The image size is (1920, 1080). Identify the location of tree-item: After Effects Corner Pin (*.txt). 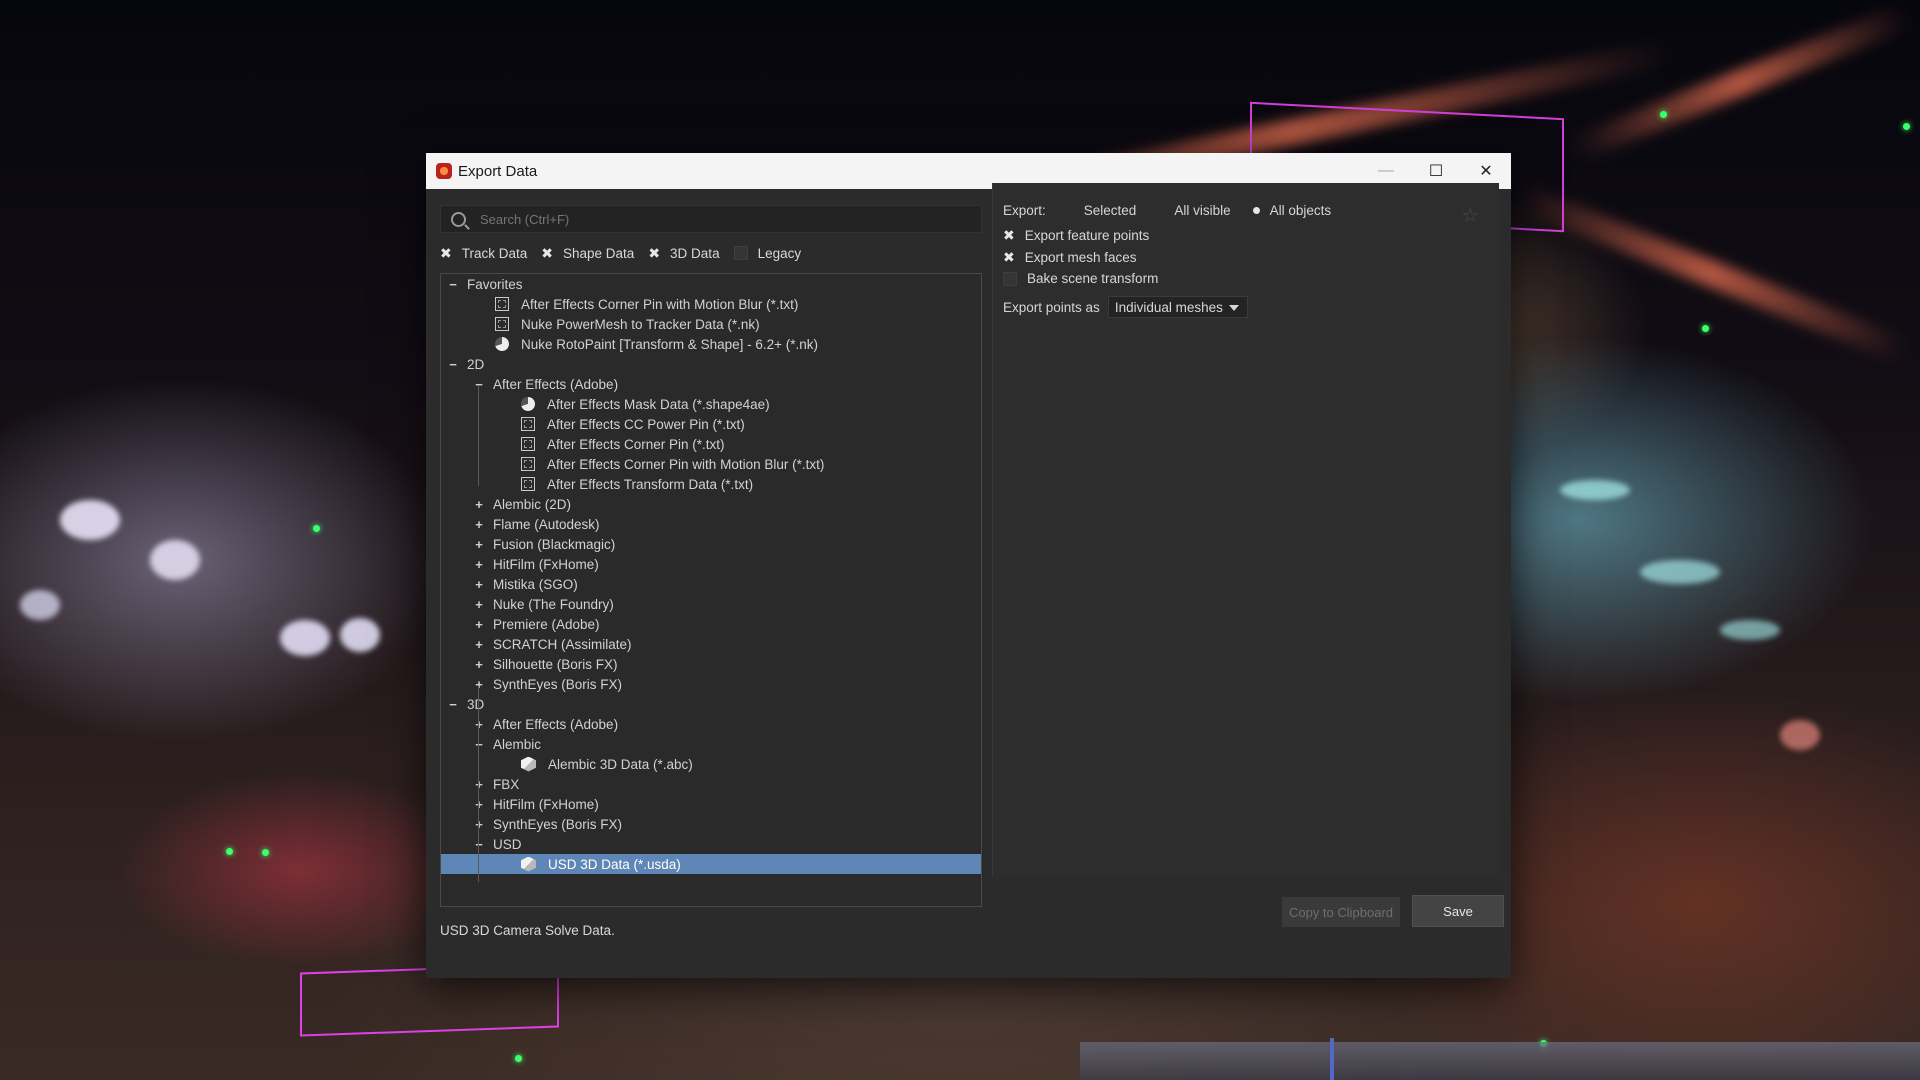
(711, 444).